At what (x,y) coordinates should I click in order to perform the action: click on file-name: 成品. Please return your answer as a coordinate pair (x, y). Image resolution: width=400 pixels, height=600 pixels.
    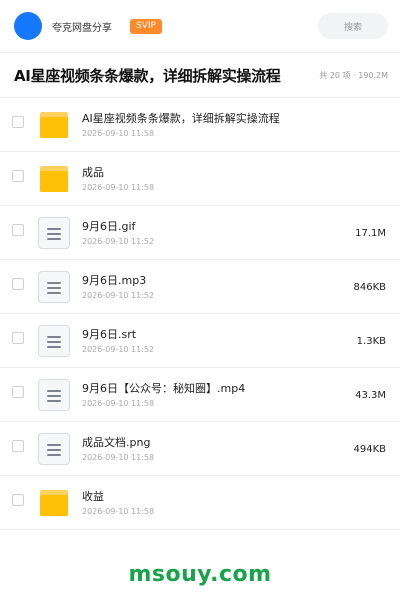
    Looking at the image, I should click on (93, 172).